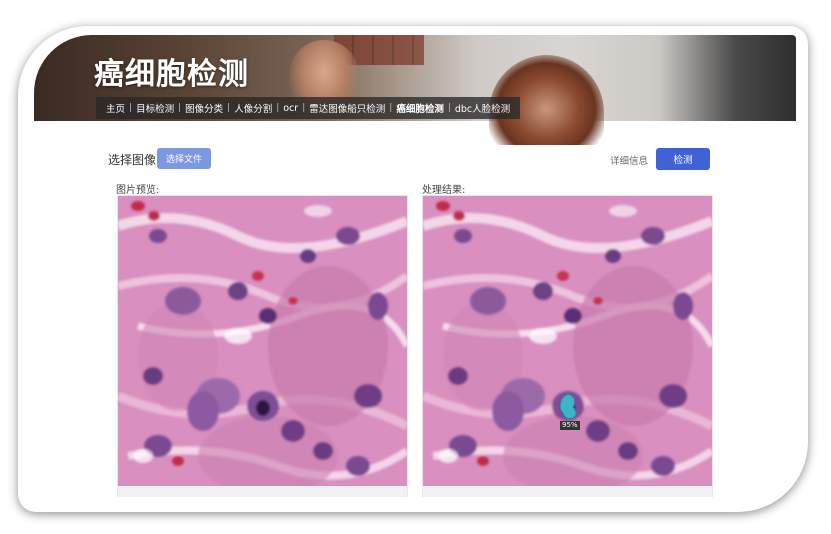 This screenshot has height=534, width=831. Describe the element at coordinates (115, 108) in the screenshot. I see `nav-item: 主页` at that location.